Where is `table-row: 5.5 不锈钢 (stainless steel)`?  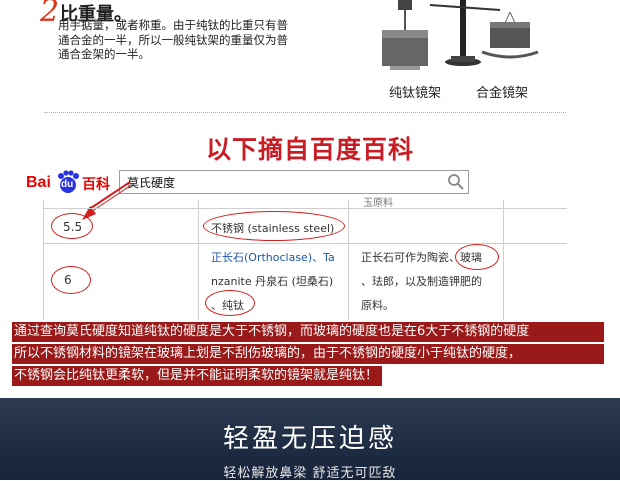 table-row: 5.5 不锈钢 (stainless steel) is located at coordinates (305, 226).